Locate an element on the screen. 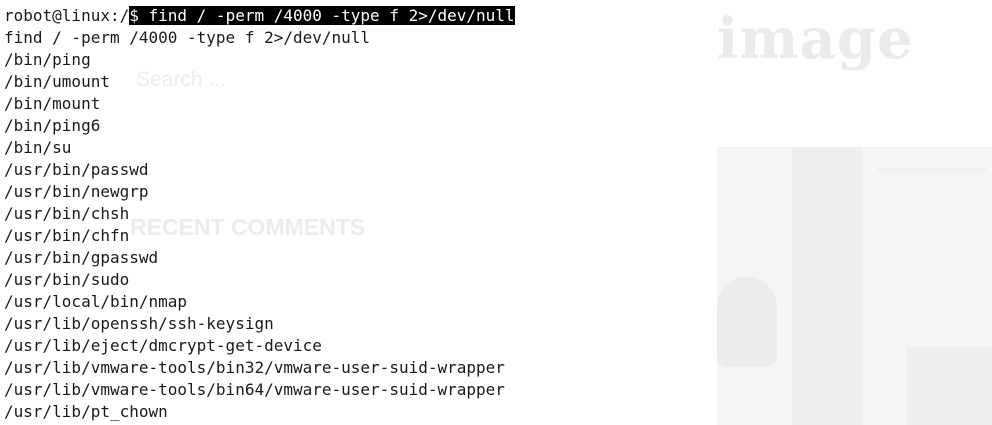 This screenshot has width=992, height=425. terminal-output-line: find / -perm /4000 -type f 2>/dev/null is located at coordinates (187, 37).